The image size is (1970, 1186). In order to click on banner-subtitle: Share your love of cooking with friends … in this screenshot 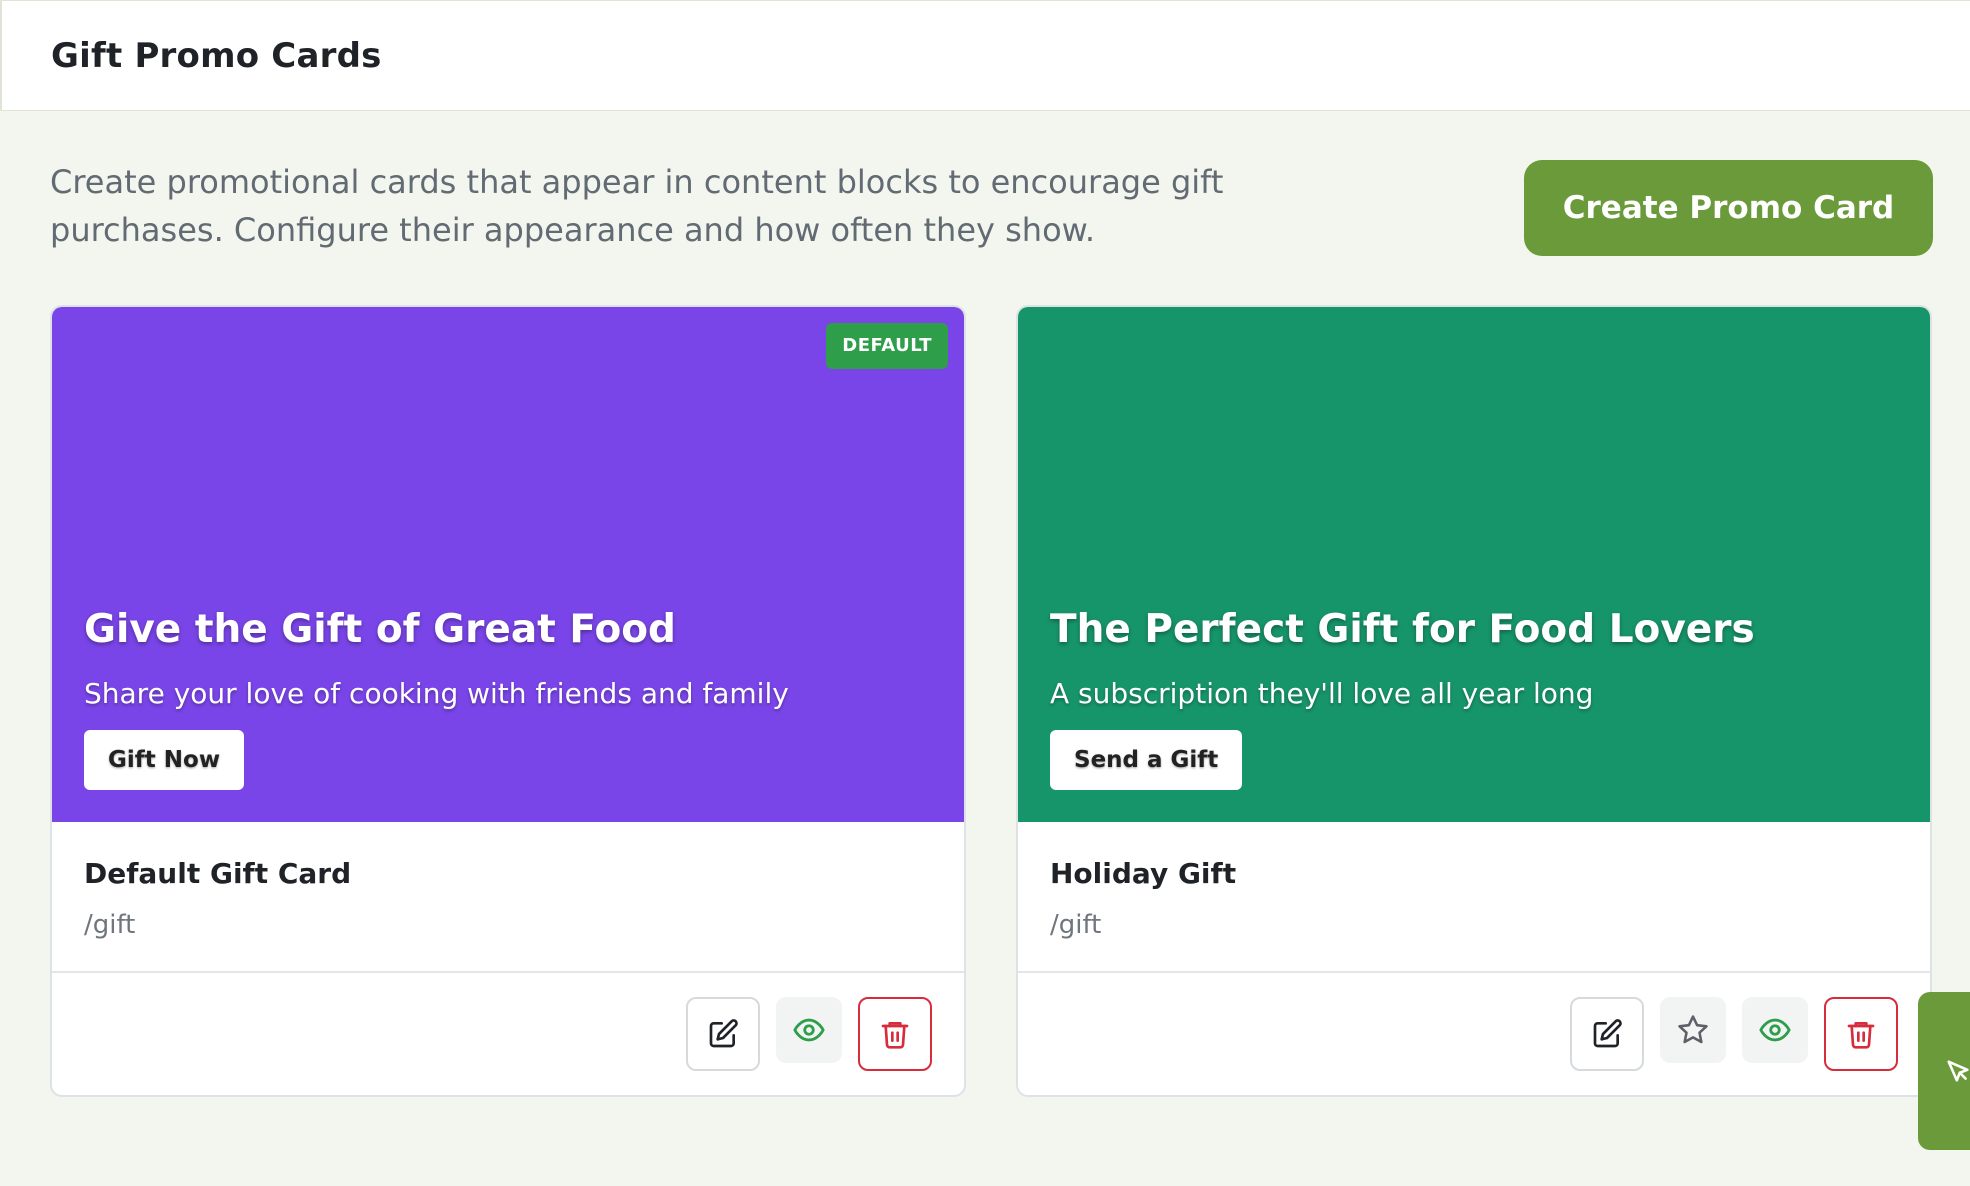, I will do `click(436, 693)`.